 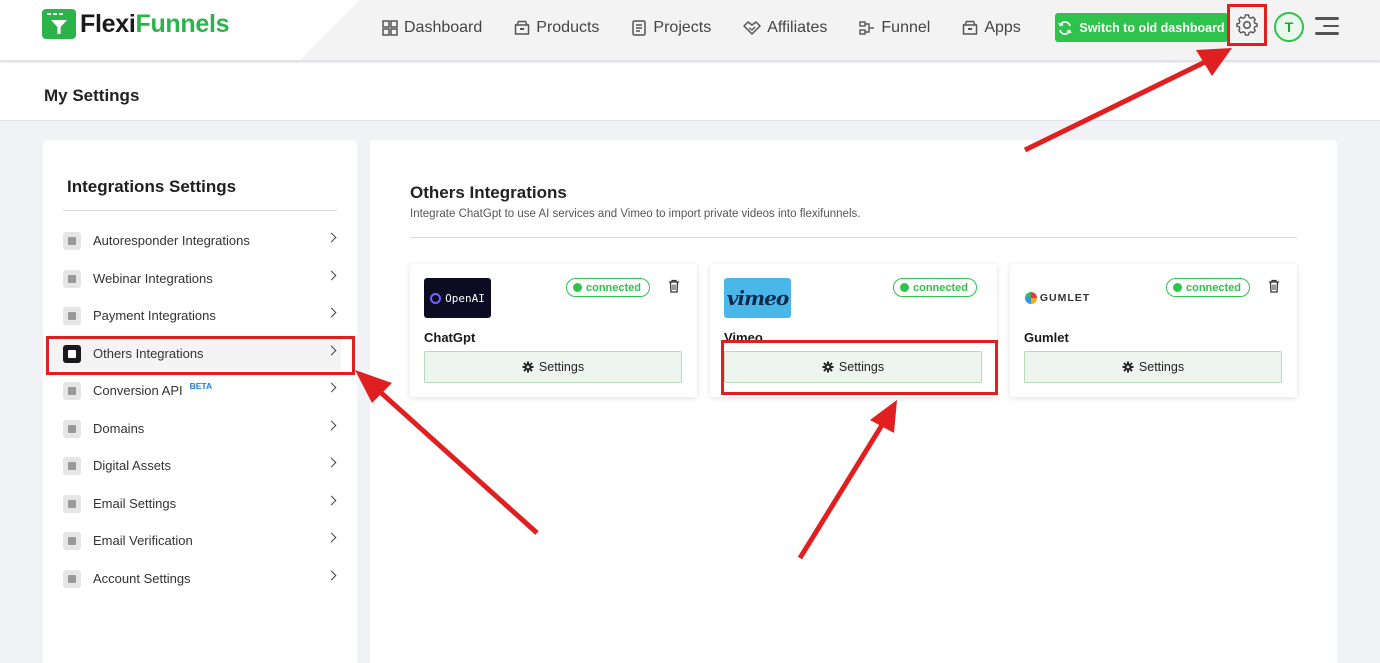 I want to click on settings-gear-button, so click(x=1247, y=25).